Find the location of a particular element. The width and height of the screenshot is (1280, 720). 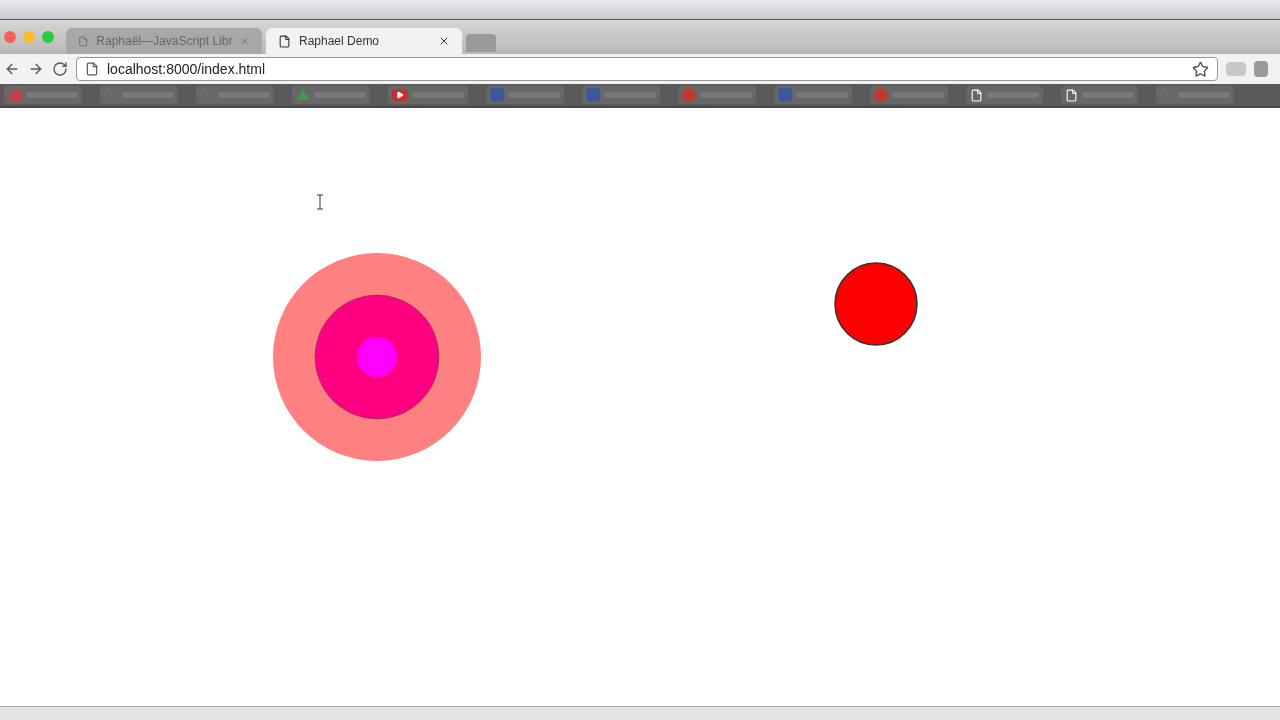

tab-title: Raphaël—JavaScript Libr is located at coordinates (164, 41).